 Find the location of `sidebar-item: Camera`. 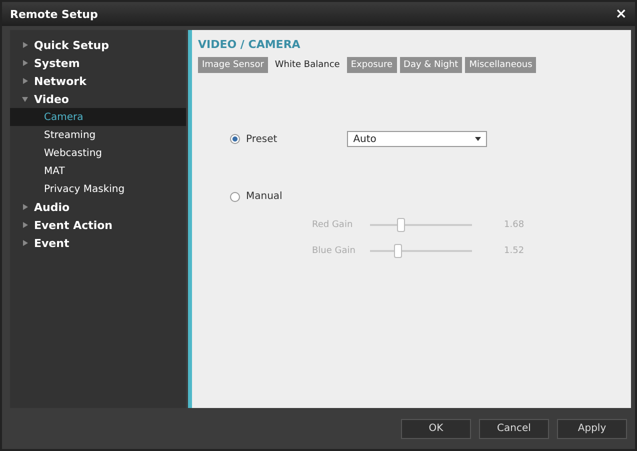

sidebar-item: Camera is located at coordinates (98, 117).